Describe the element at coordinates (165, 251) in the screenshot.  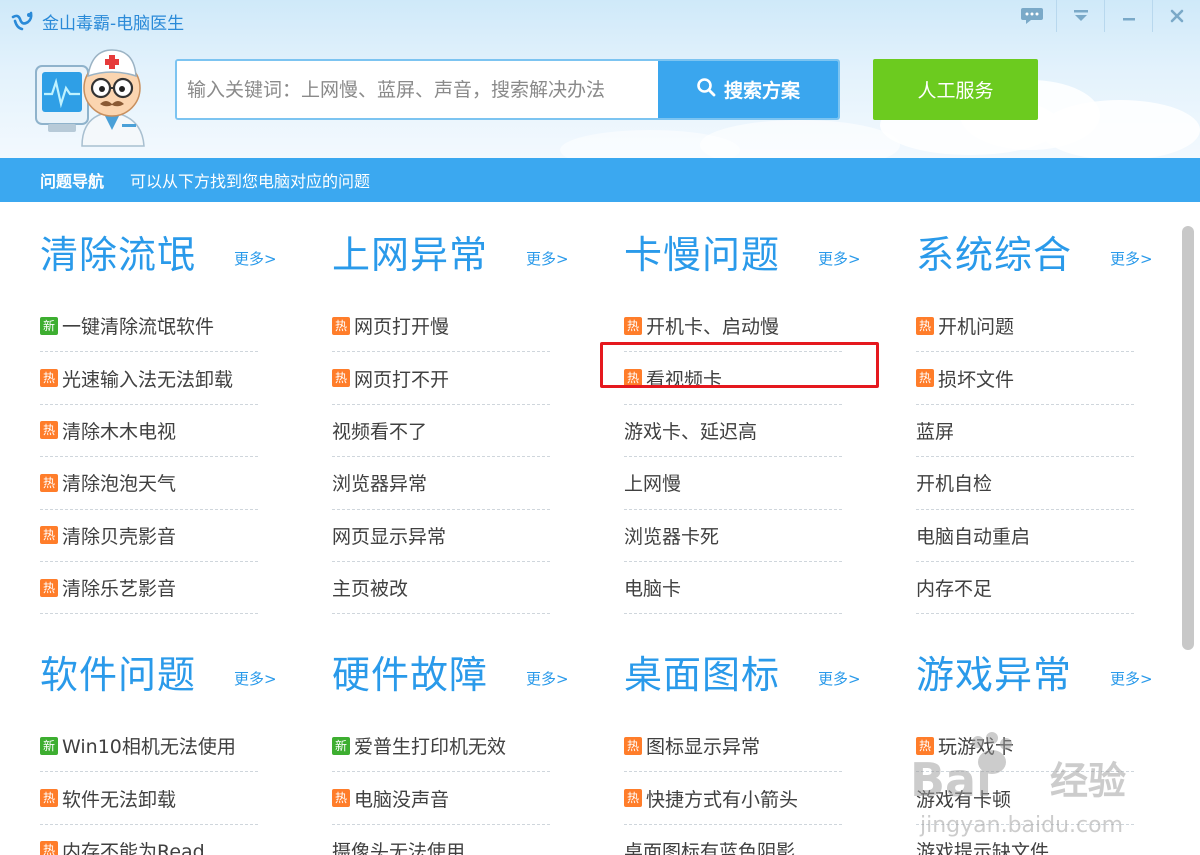
I see `category-header: 清除流氓 更多>` at that location.